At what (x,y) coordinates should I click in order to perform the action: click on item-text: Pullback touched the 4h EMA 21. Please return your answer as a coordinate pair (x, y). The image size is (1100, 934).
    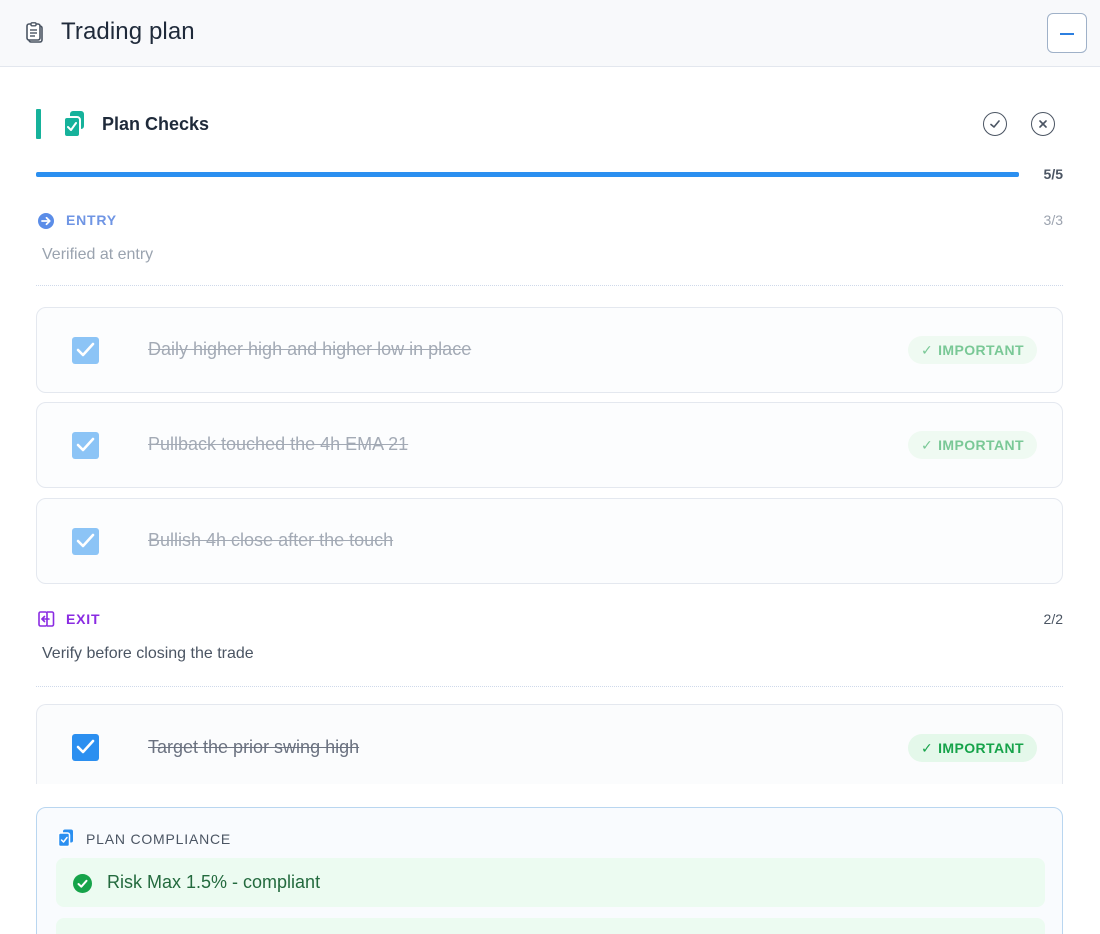
    Looking at the image, I should click on (278, 444).